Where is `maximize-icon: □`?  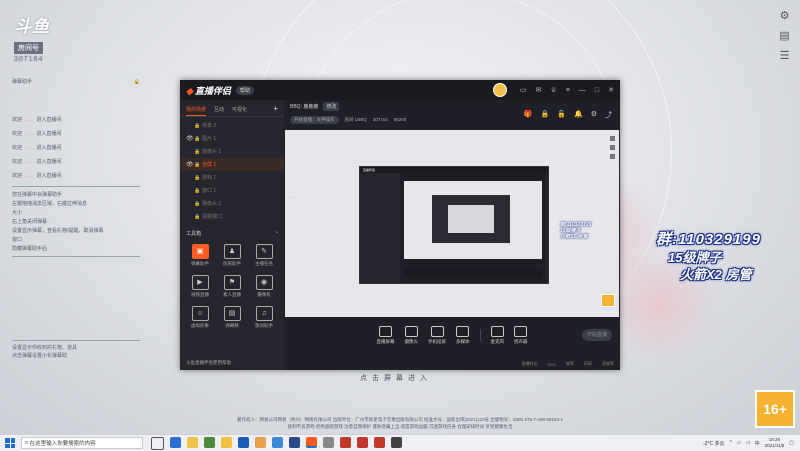
maximize-icon: □ is located at coordinates (597, 90).